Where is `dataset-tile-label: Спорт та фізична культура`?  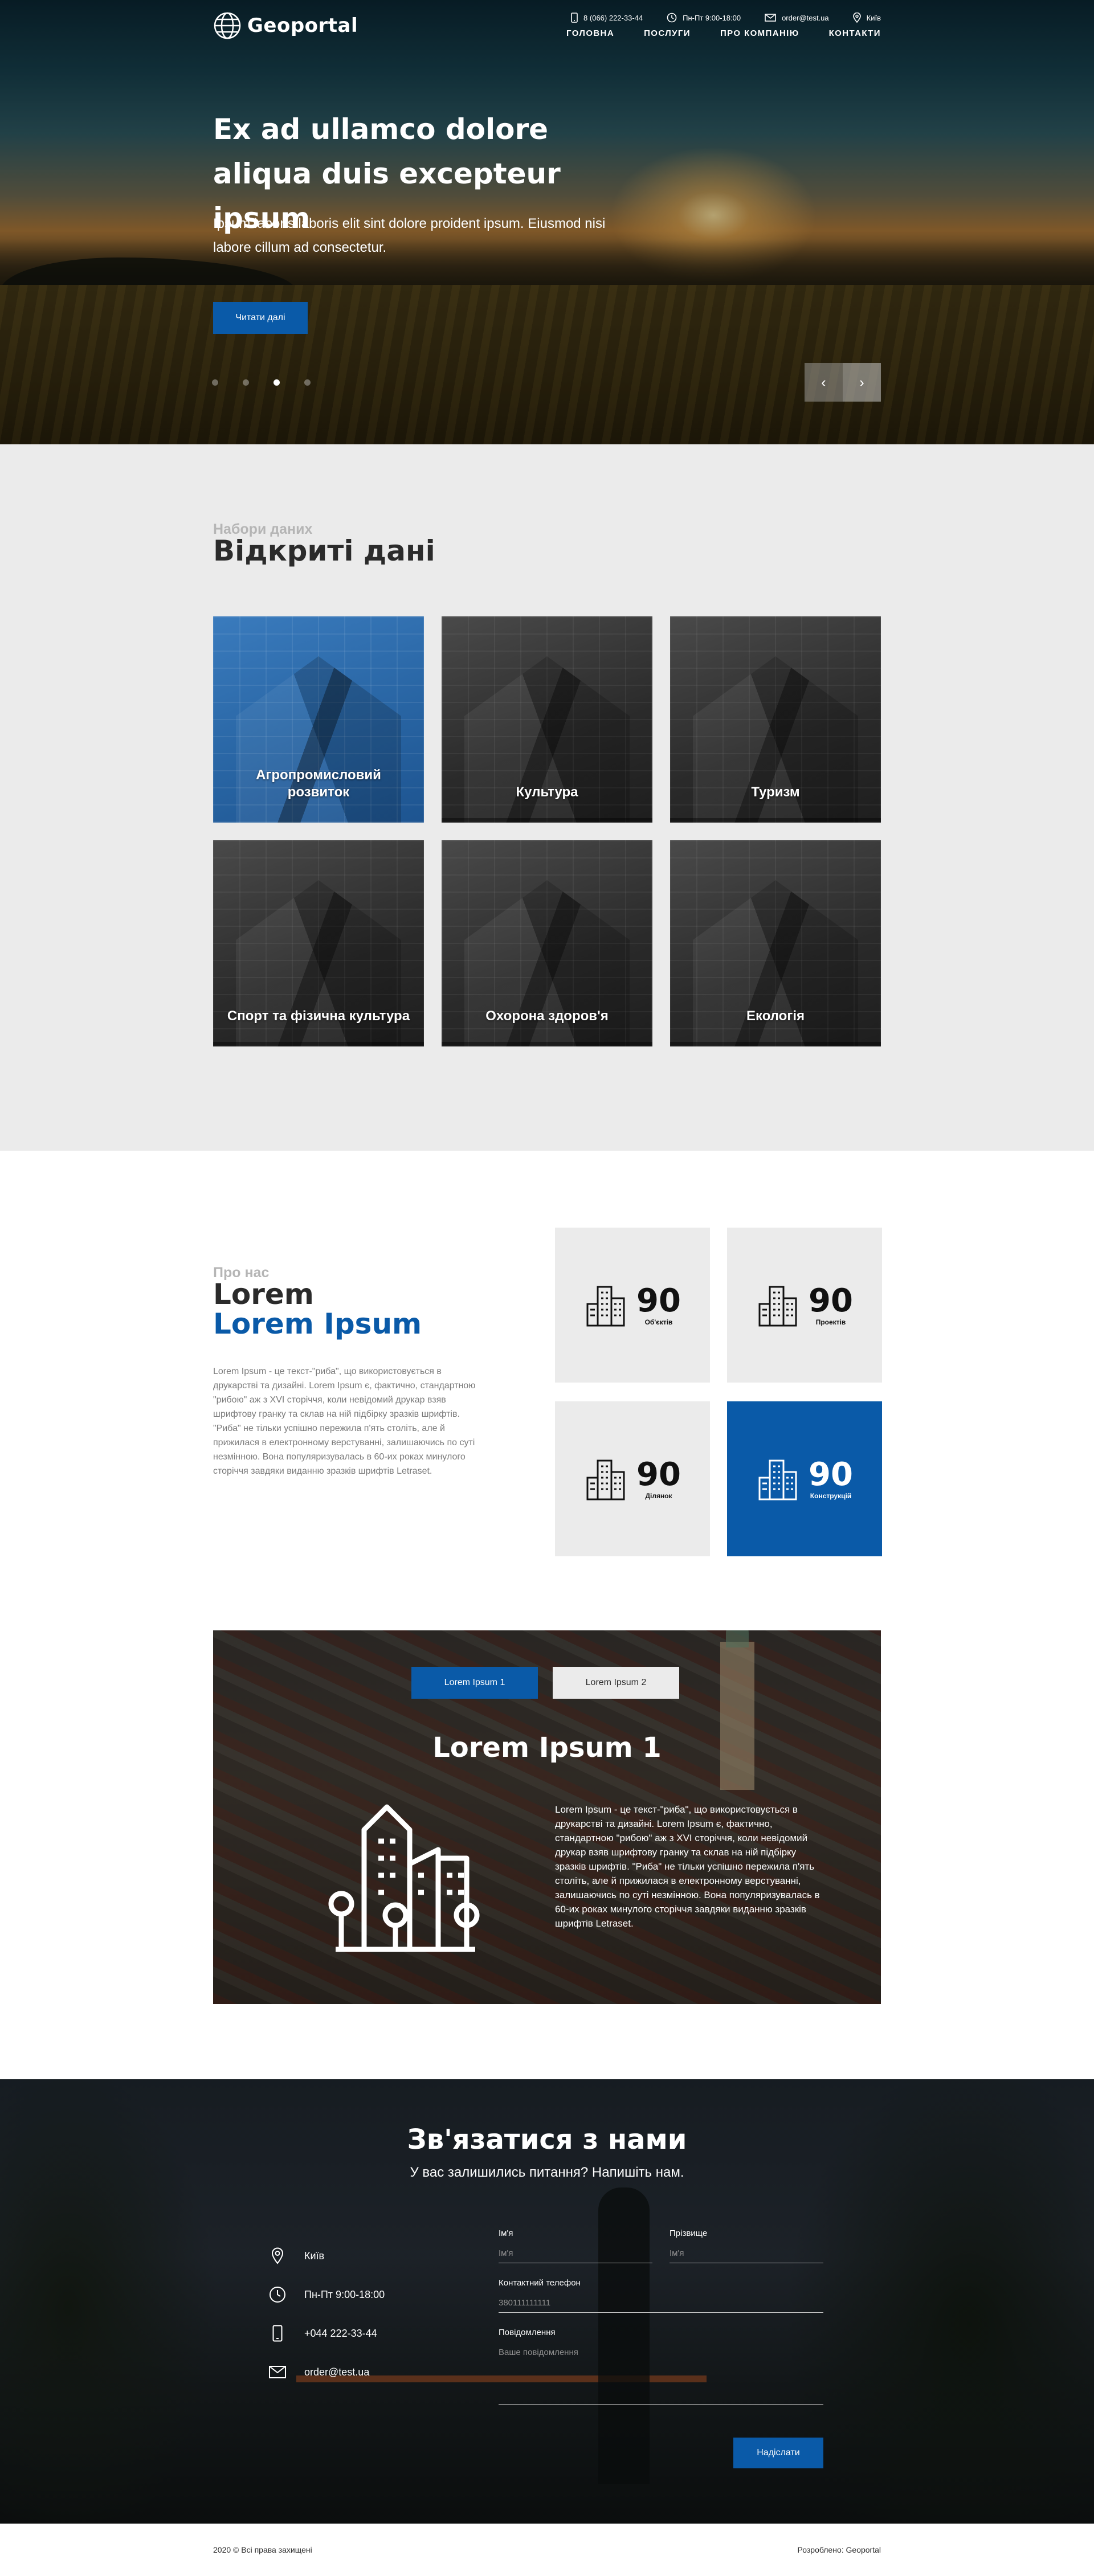 dataset-tile-label: Спорт та фізична культура is located at coordinates (318, 1016).